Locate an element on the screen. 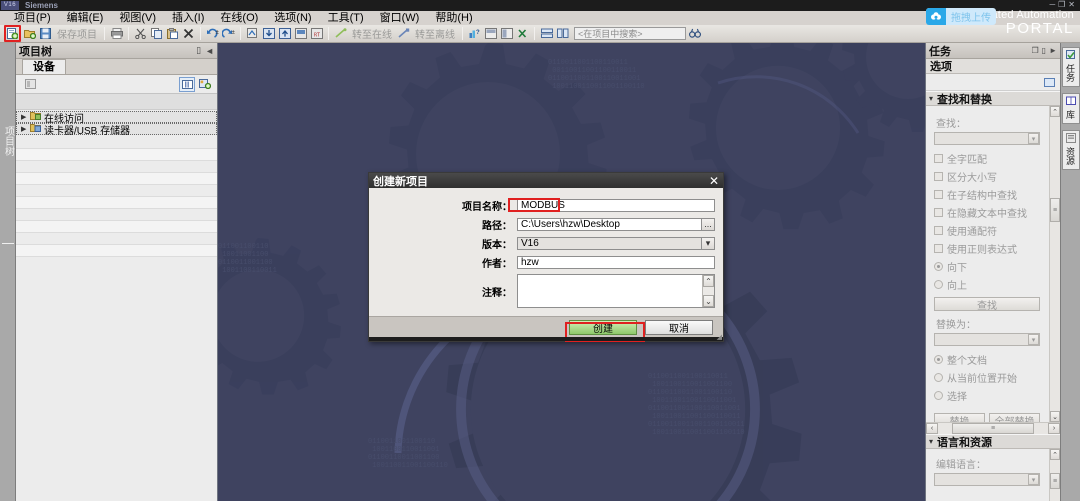  new-project-icon is located at coordinates (12, 33).